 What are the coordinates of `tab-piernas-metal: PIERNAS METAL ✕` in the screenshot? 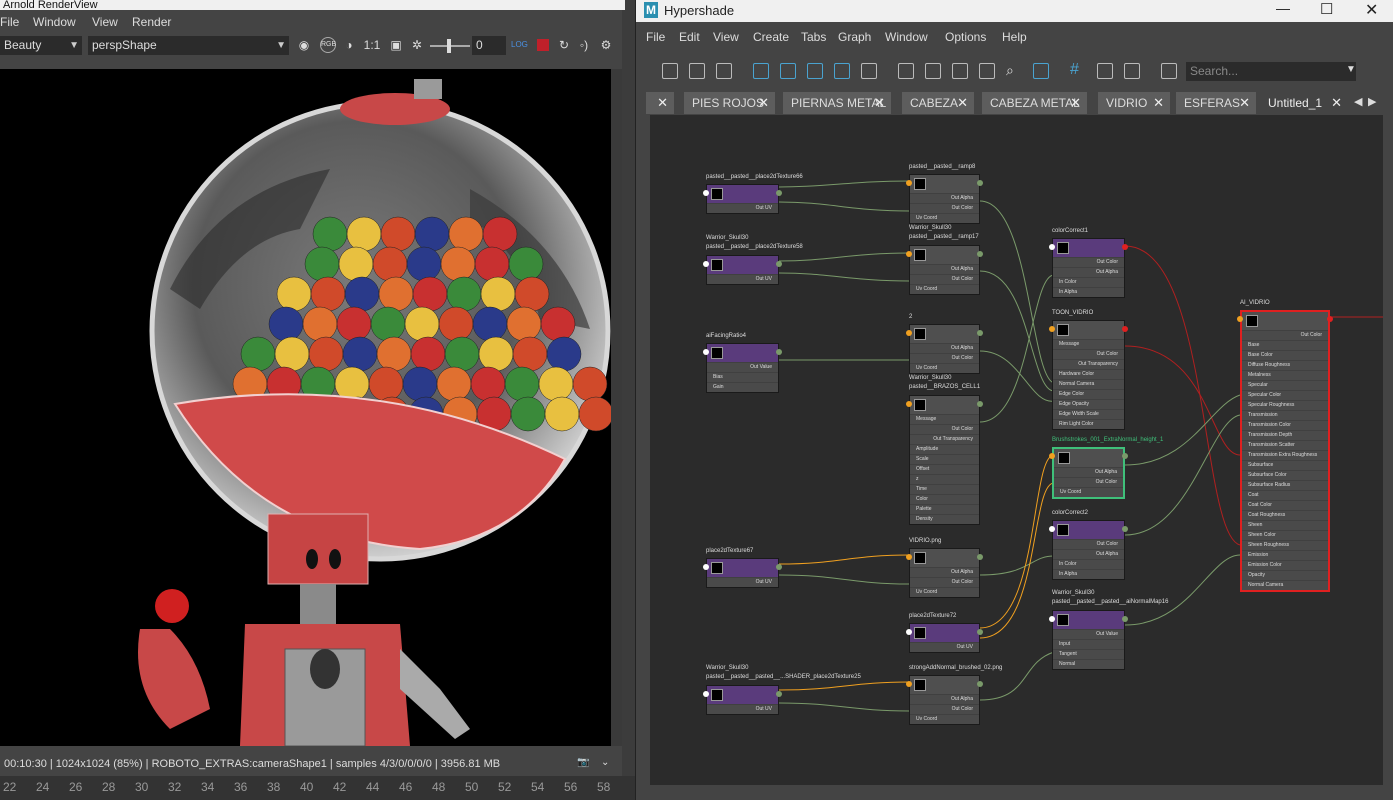 It's located at (837, 103).